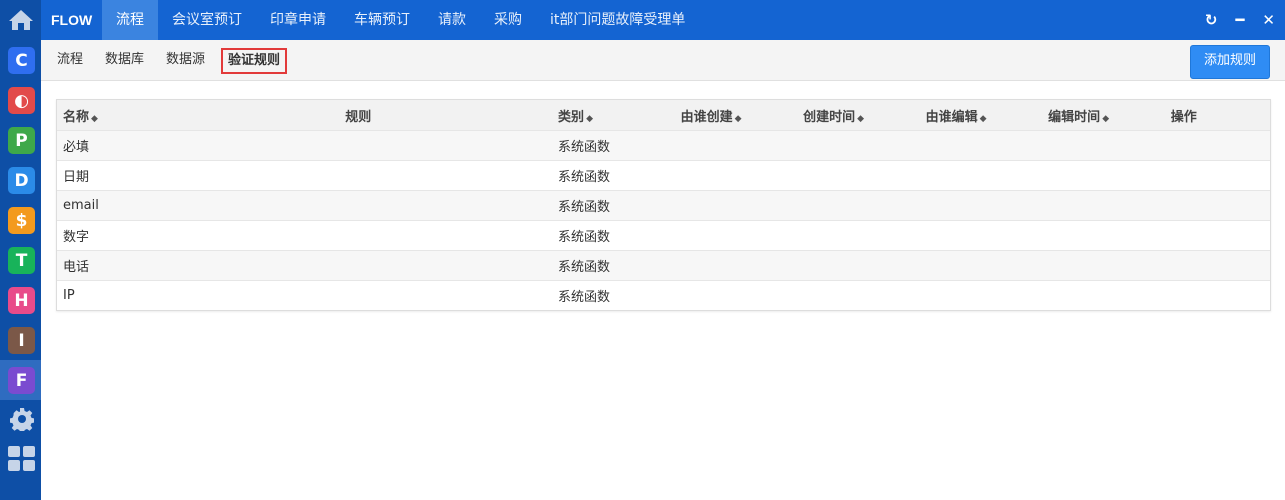 This screenshot has width=1285, height=500. I want to click on home-icon, so click(20, 20).